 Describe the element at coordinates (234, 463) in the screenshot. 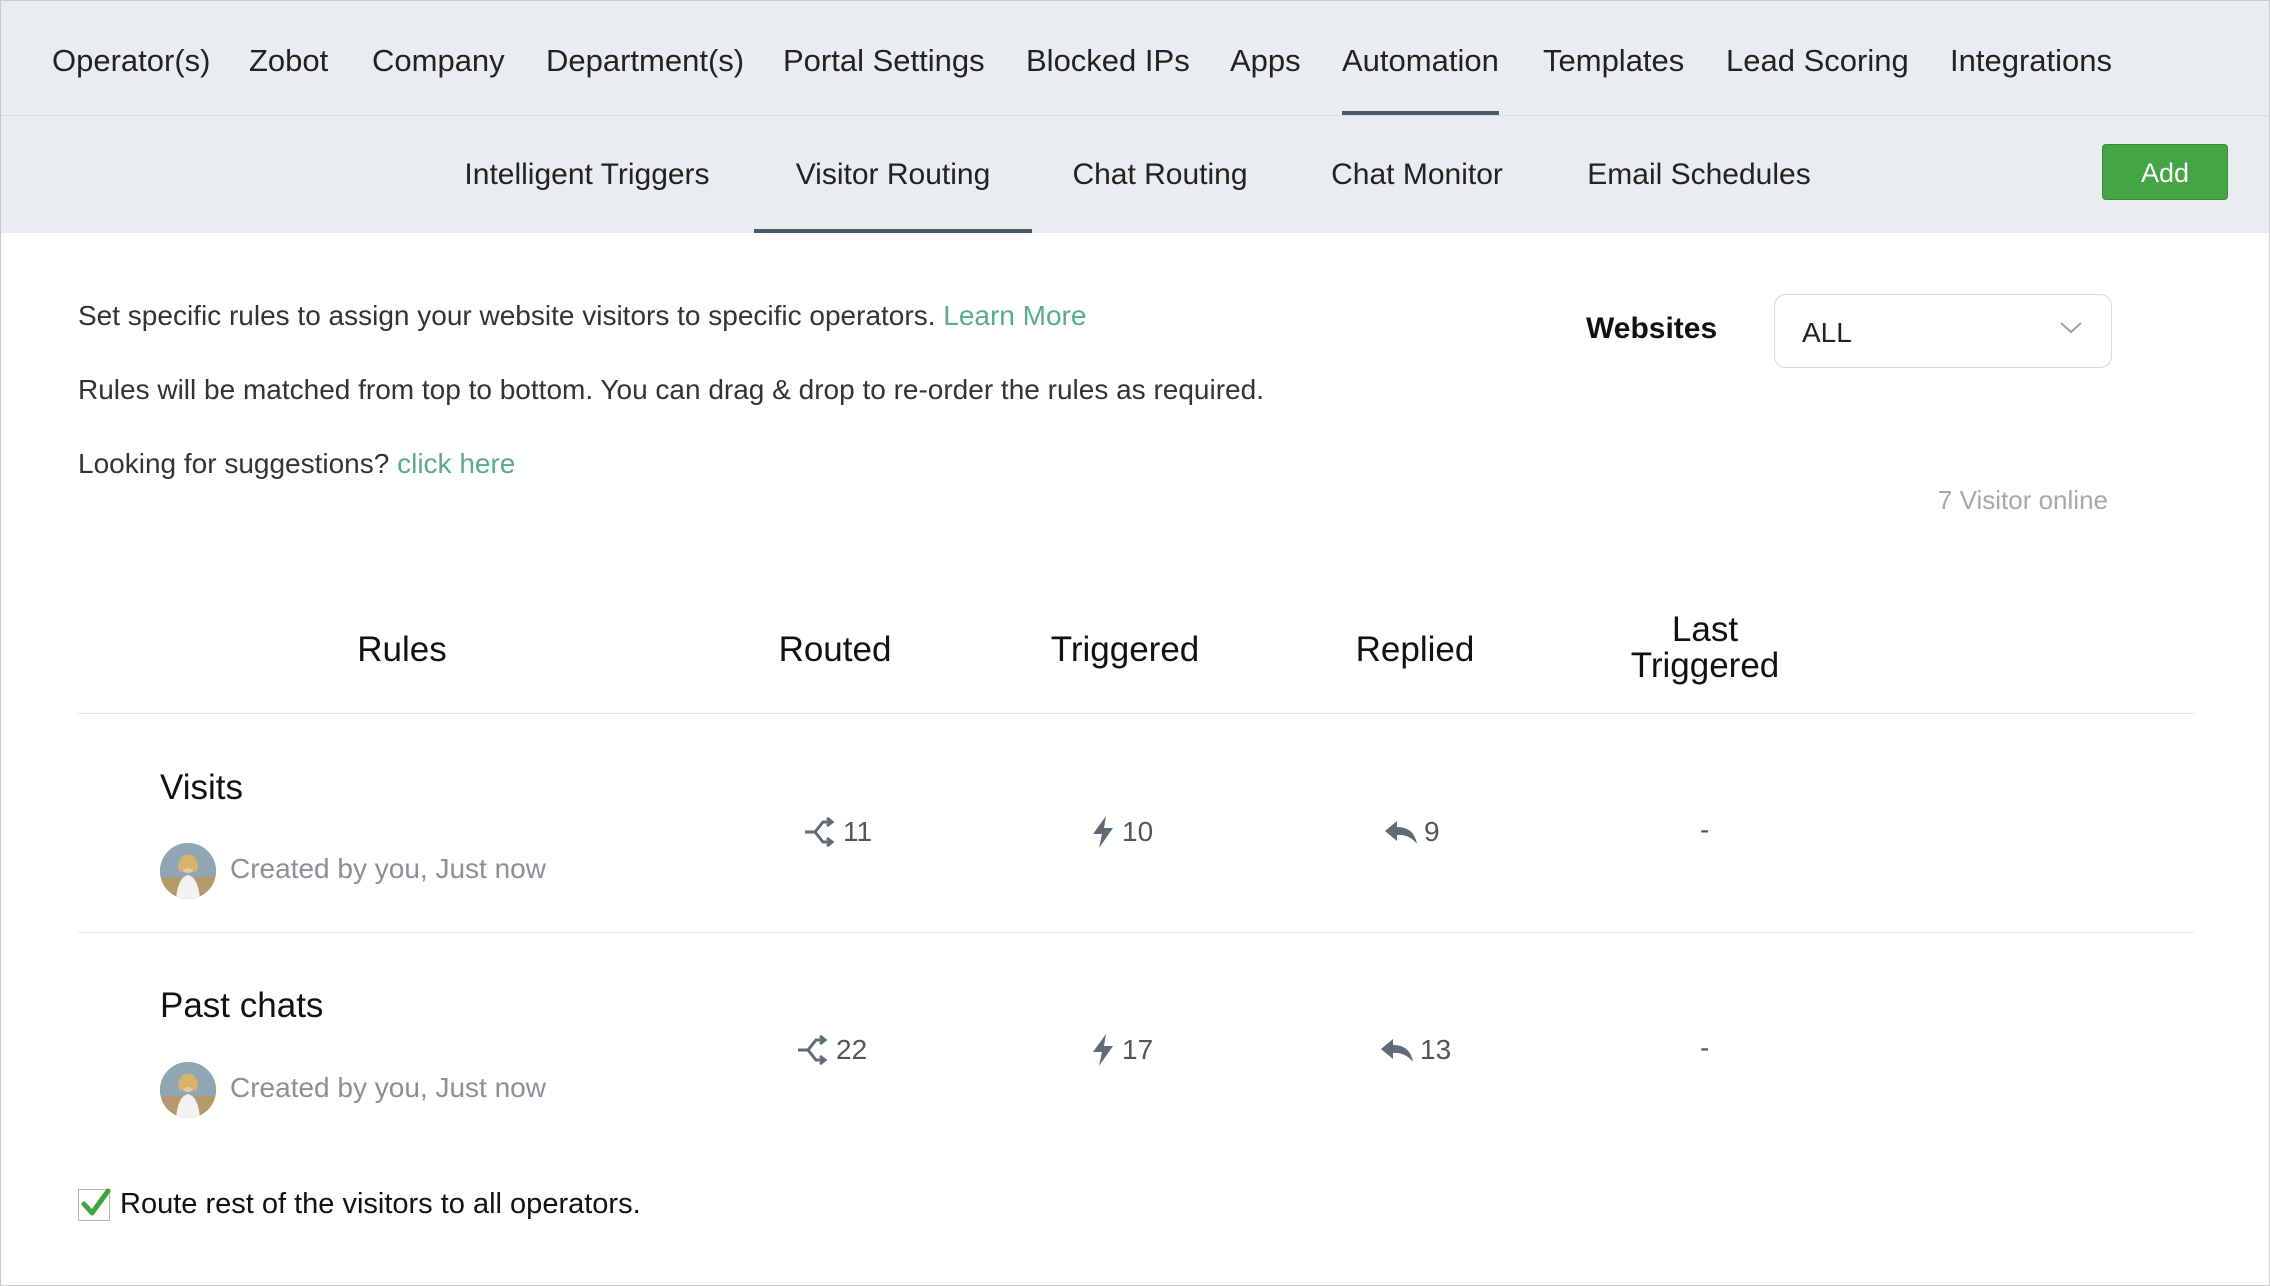

I see `info-text-3: Looking for suggestions?` at that location.